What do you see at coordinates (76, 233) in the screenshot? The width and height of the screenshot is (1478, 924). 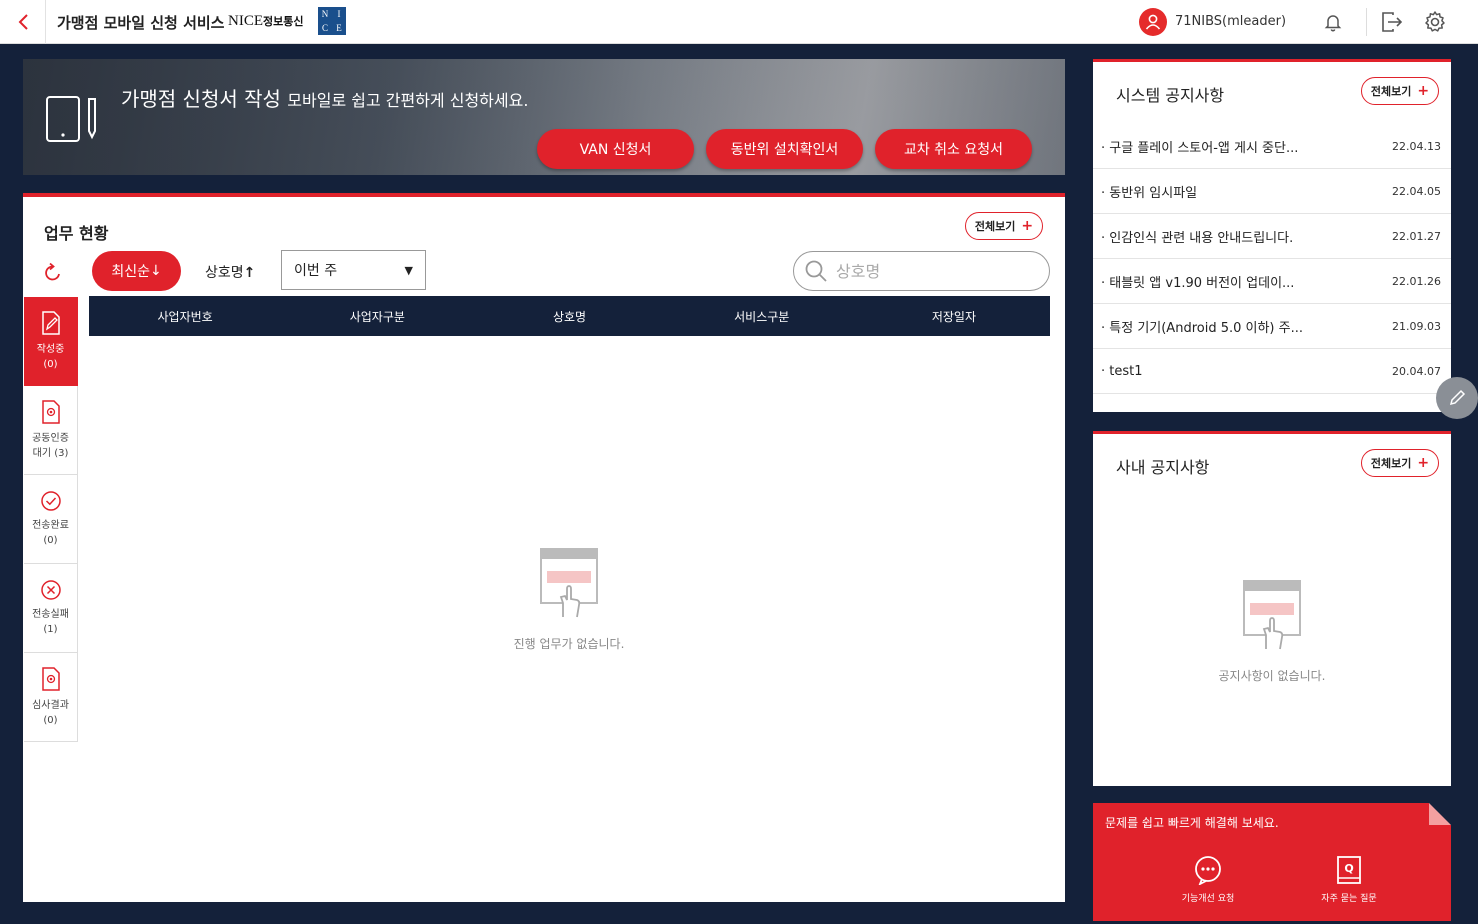 I see `work-status-title: 업무 현황` at bounding box center [76, 233].